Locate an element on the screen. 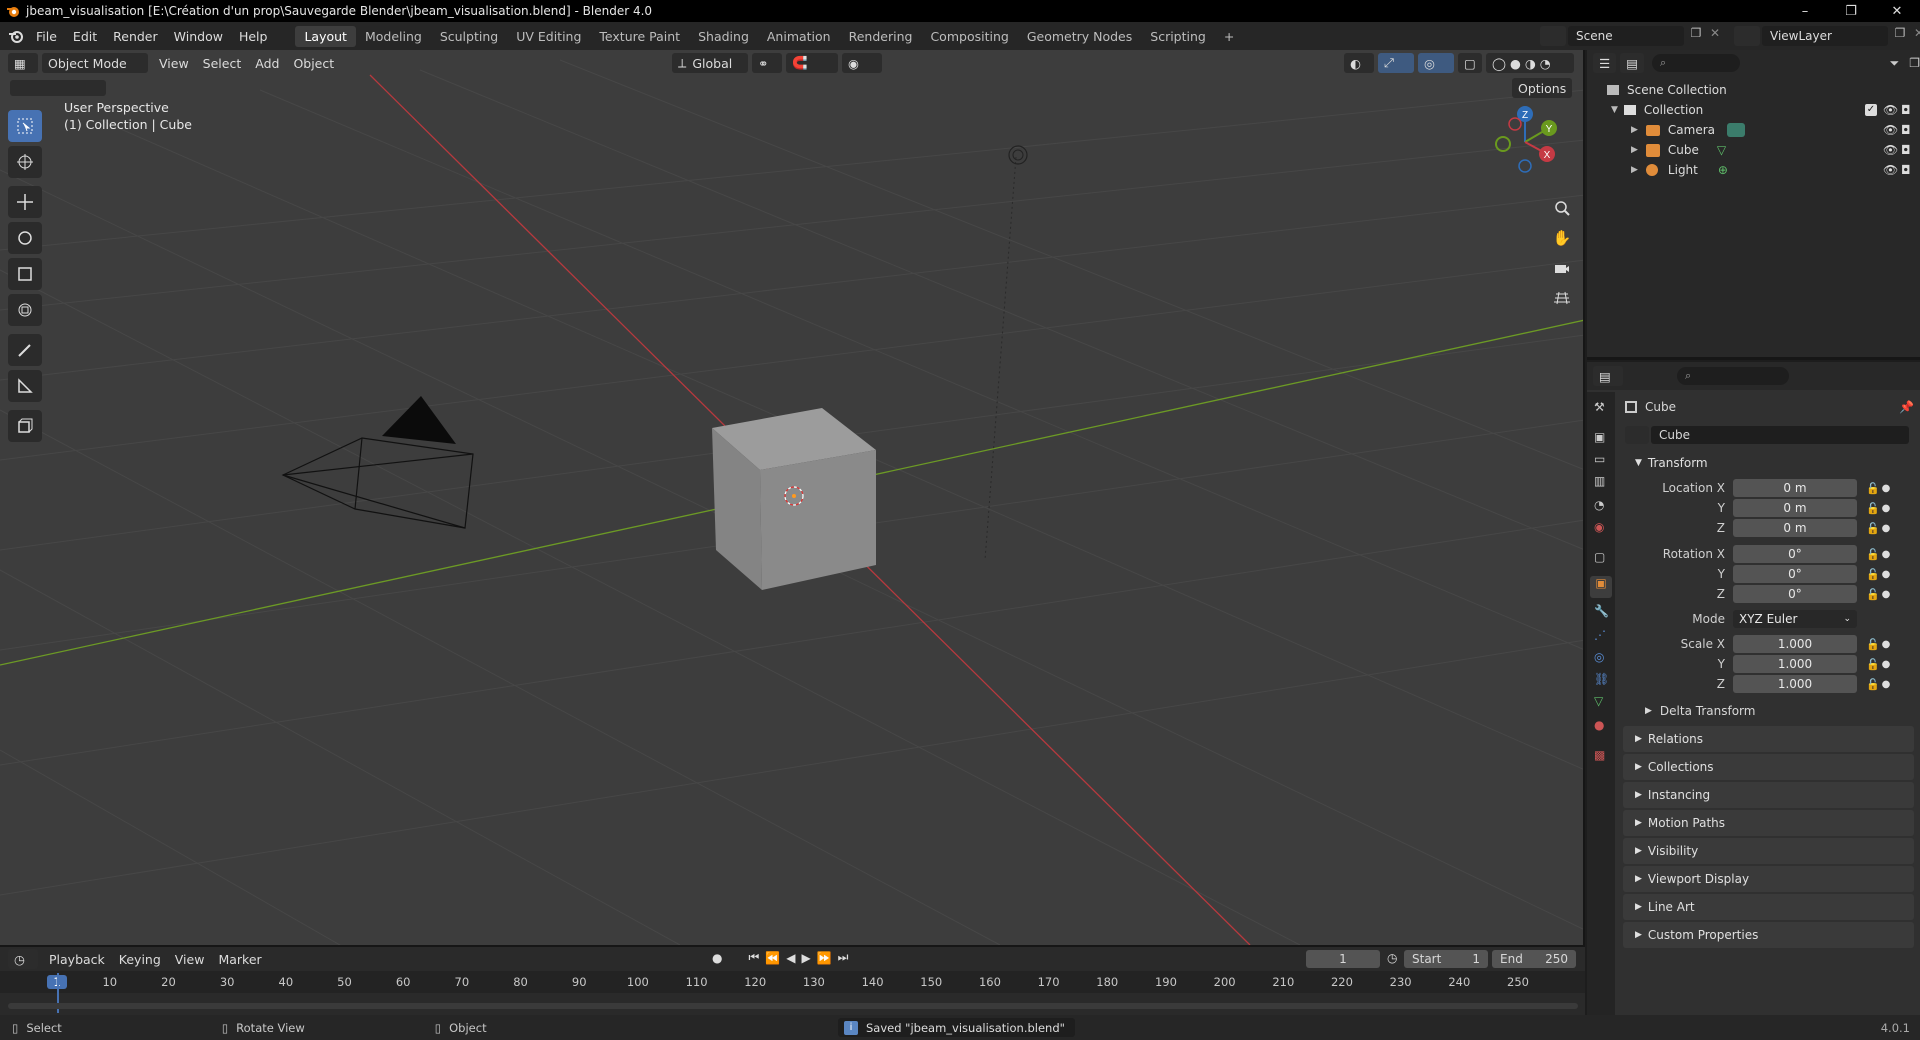  delete-scene-button: ✕ is located at coordinates (1715, 36).